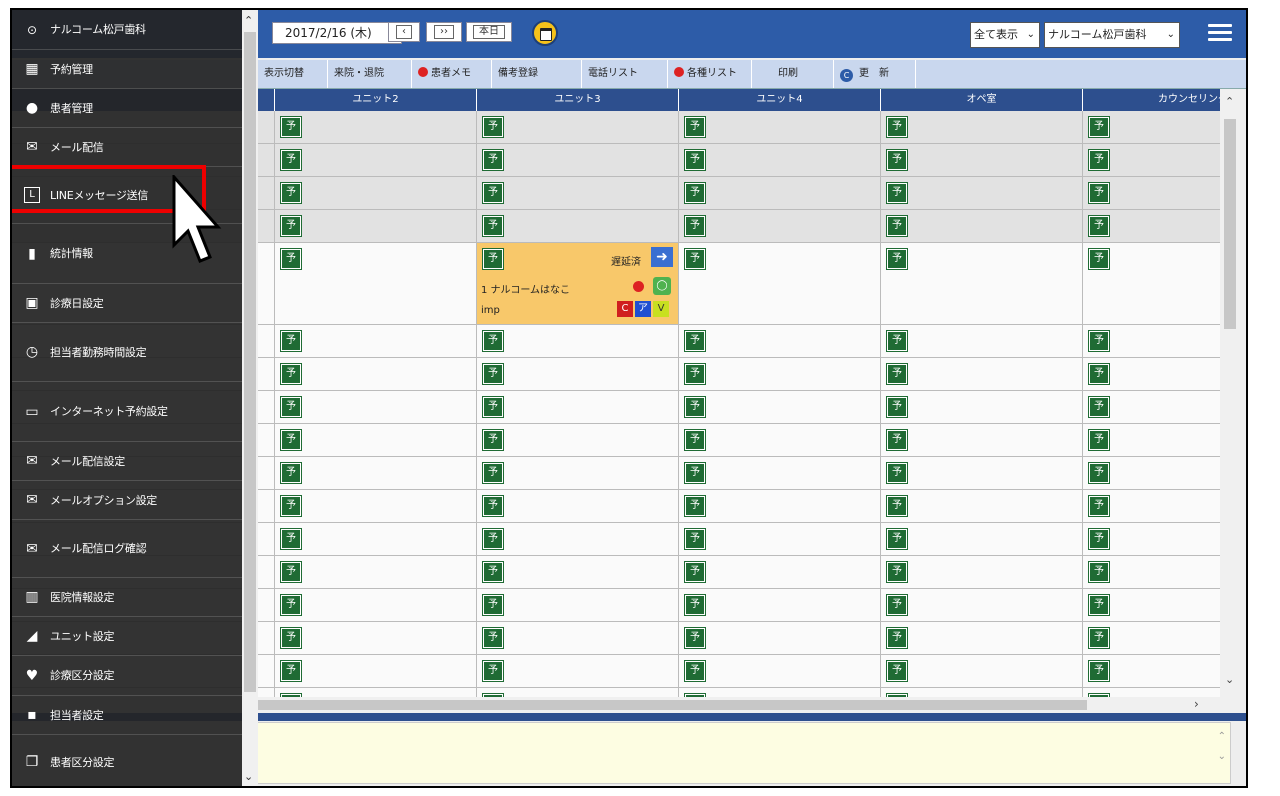 The height and width of the screenshot is (796, 1280). I want to click on clinic-select: ナルコーム松戸歯科 ⌄, so click(1112, 35).